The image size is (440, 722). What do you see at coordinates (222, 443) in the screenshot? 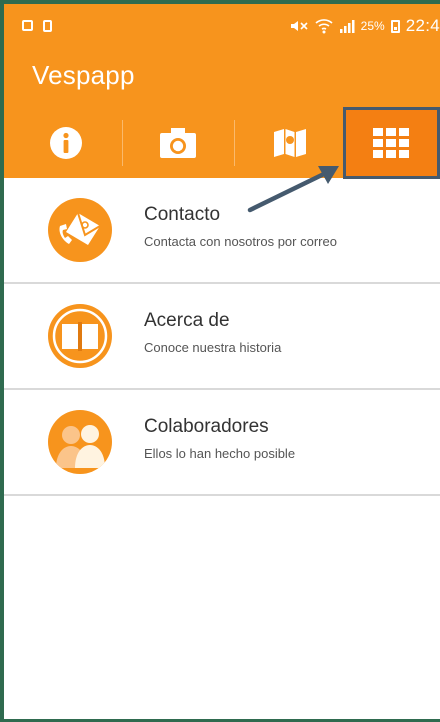
I see `menu-item-colaboradores: Colaboradores Ellos lo han hecho posible` at bounding box center [222, 443].